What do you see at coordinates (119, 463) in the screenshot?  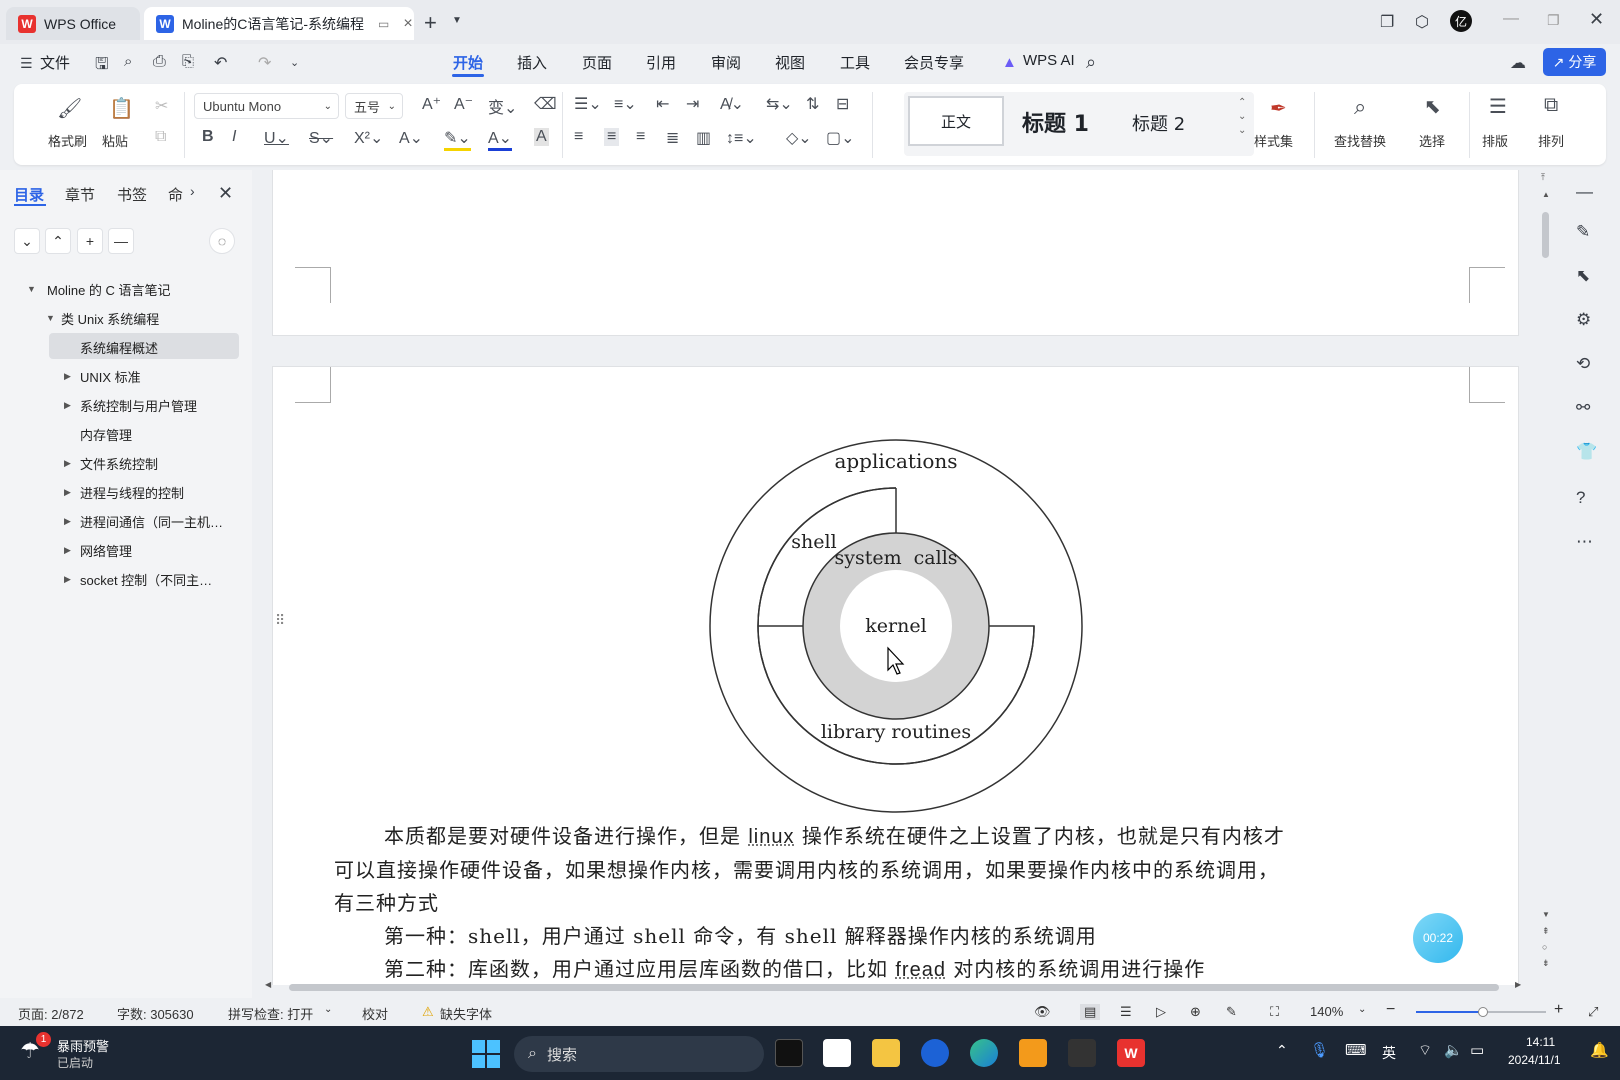 I see `toc-item: 文件系统控制` at bounding box center [119, 463].